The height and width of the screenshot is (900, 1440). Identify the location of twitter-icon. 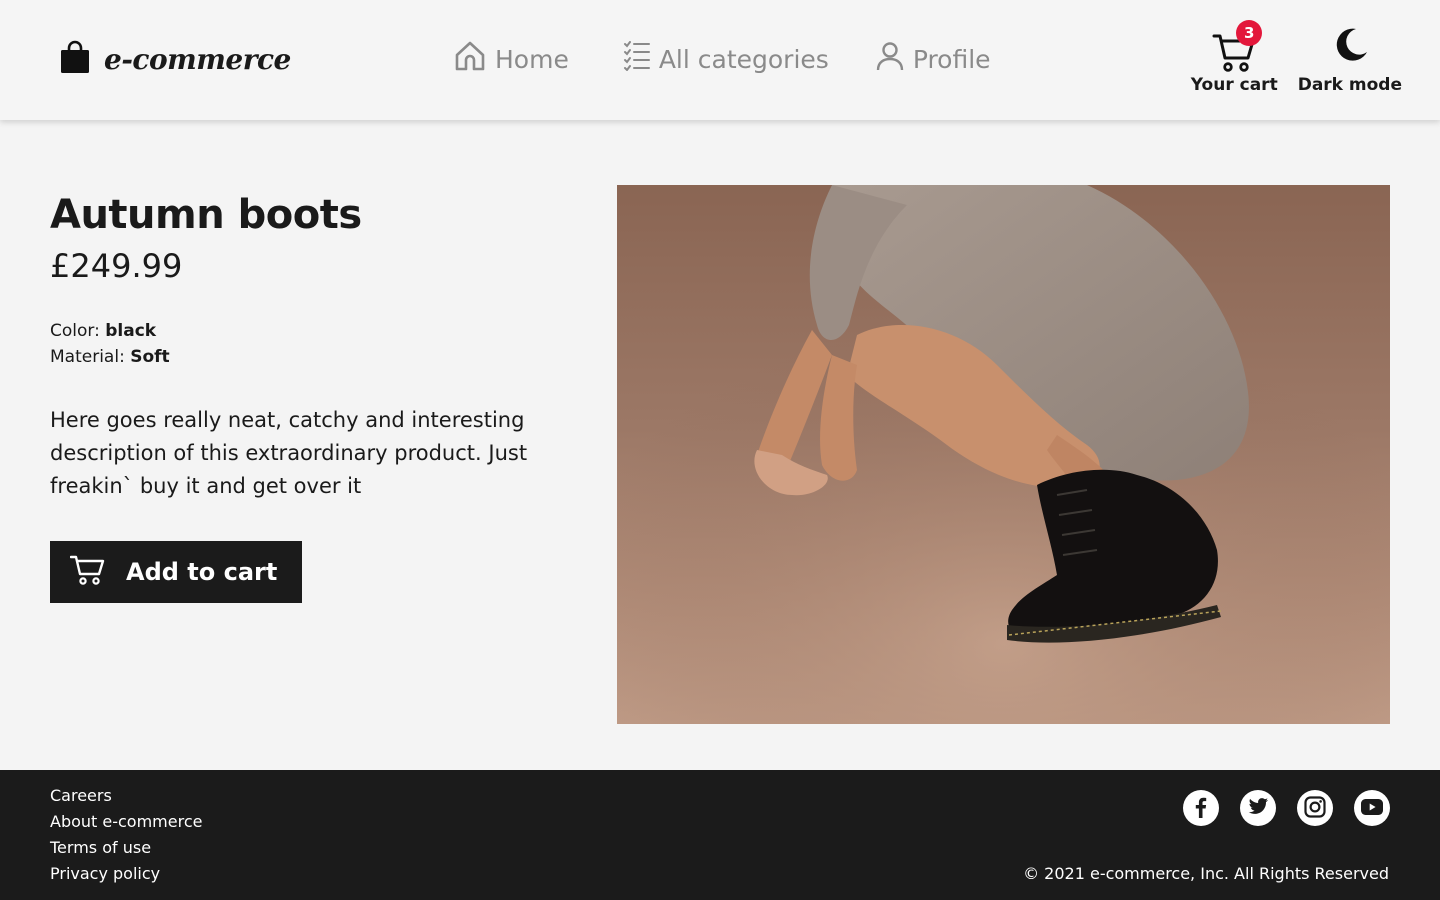
(1258, 808).